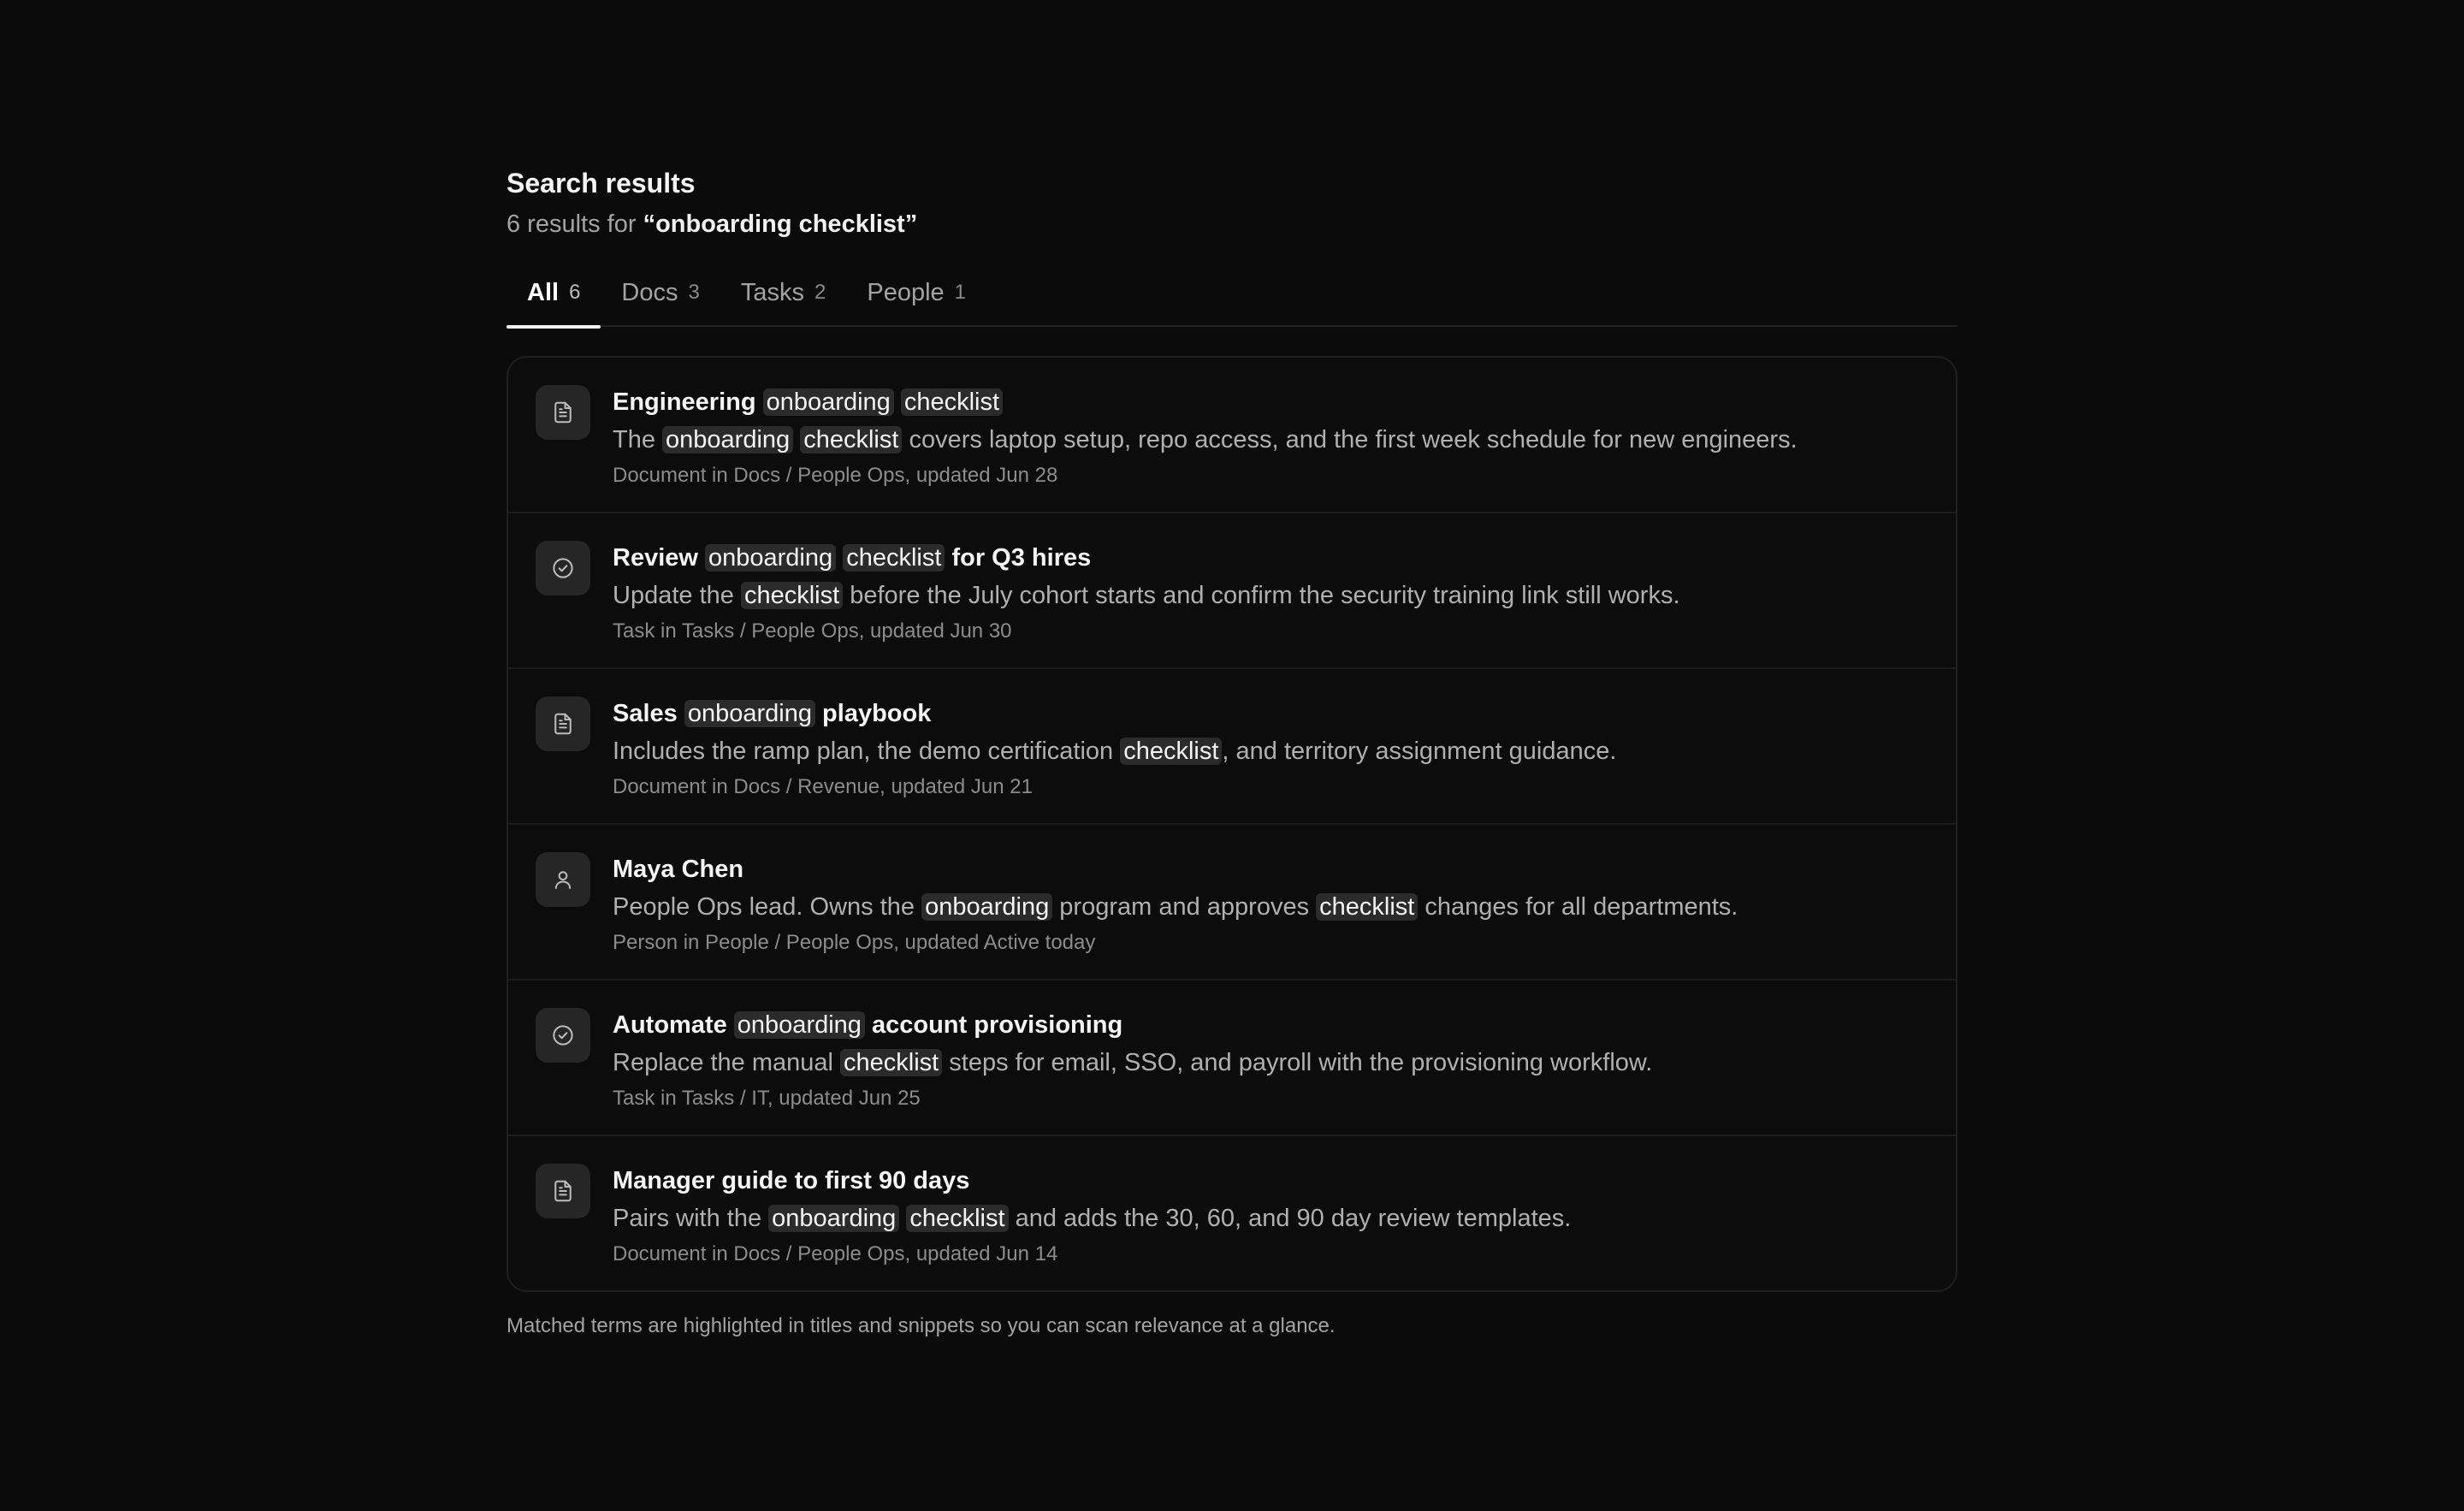  What do you see at coordinates (694, 293) in the screenshot?
I see `tab-count: 3` at bounding box center [694, 293].